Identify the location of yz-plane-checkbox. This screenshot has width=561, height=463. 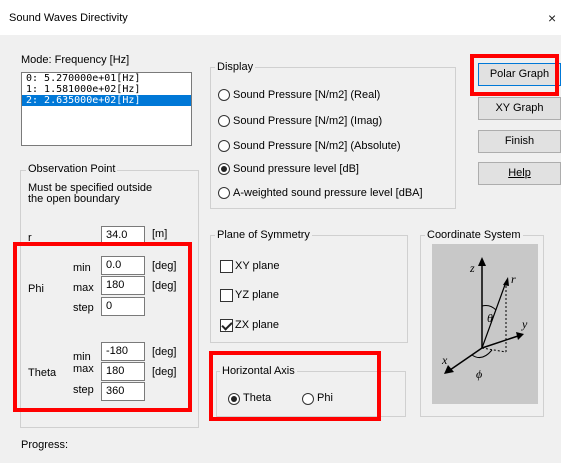
(226, 295).